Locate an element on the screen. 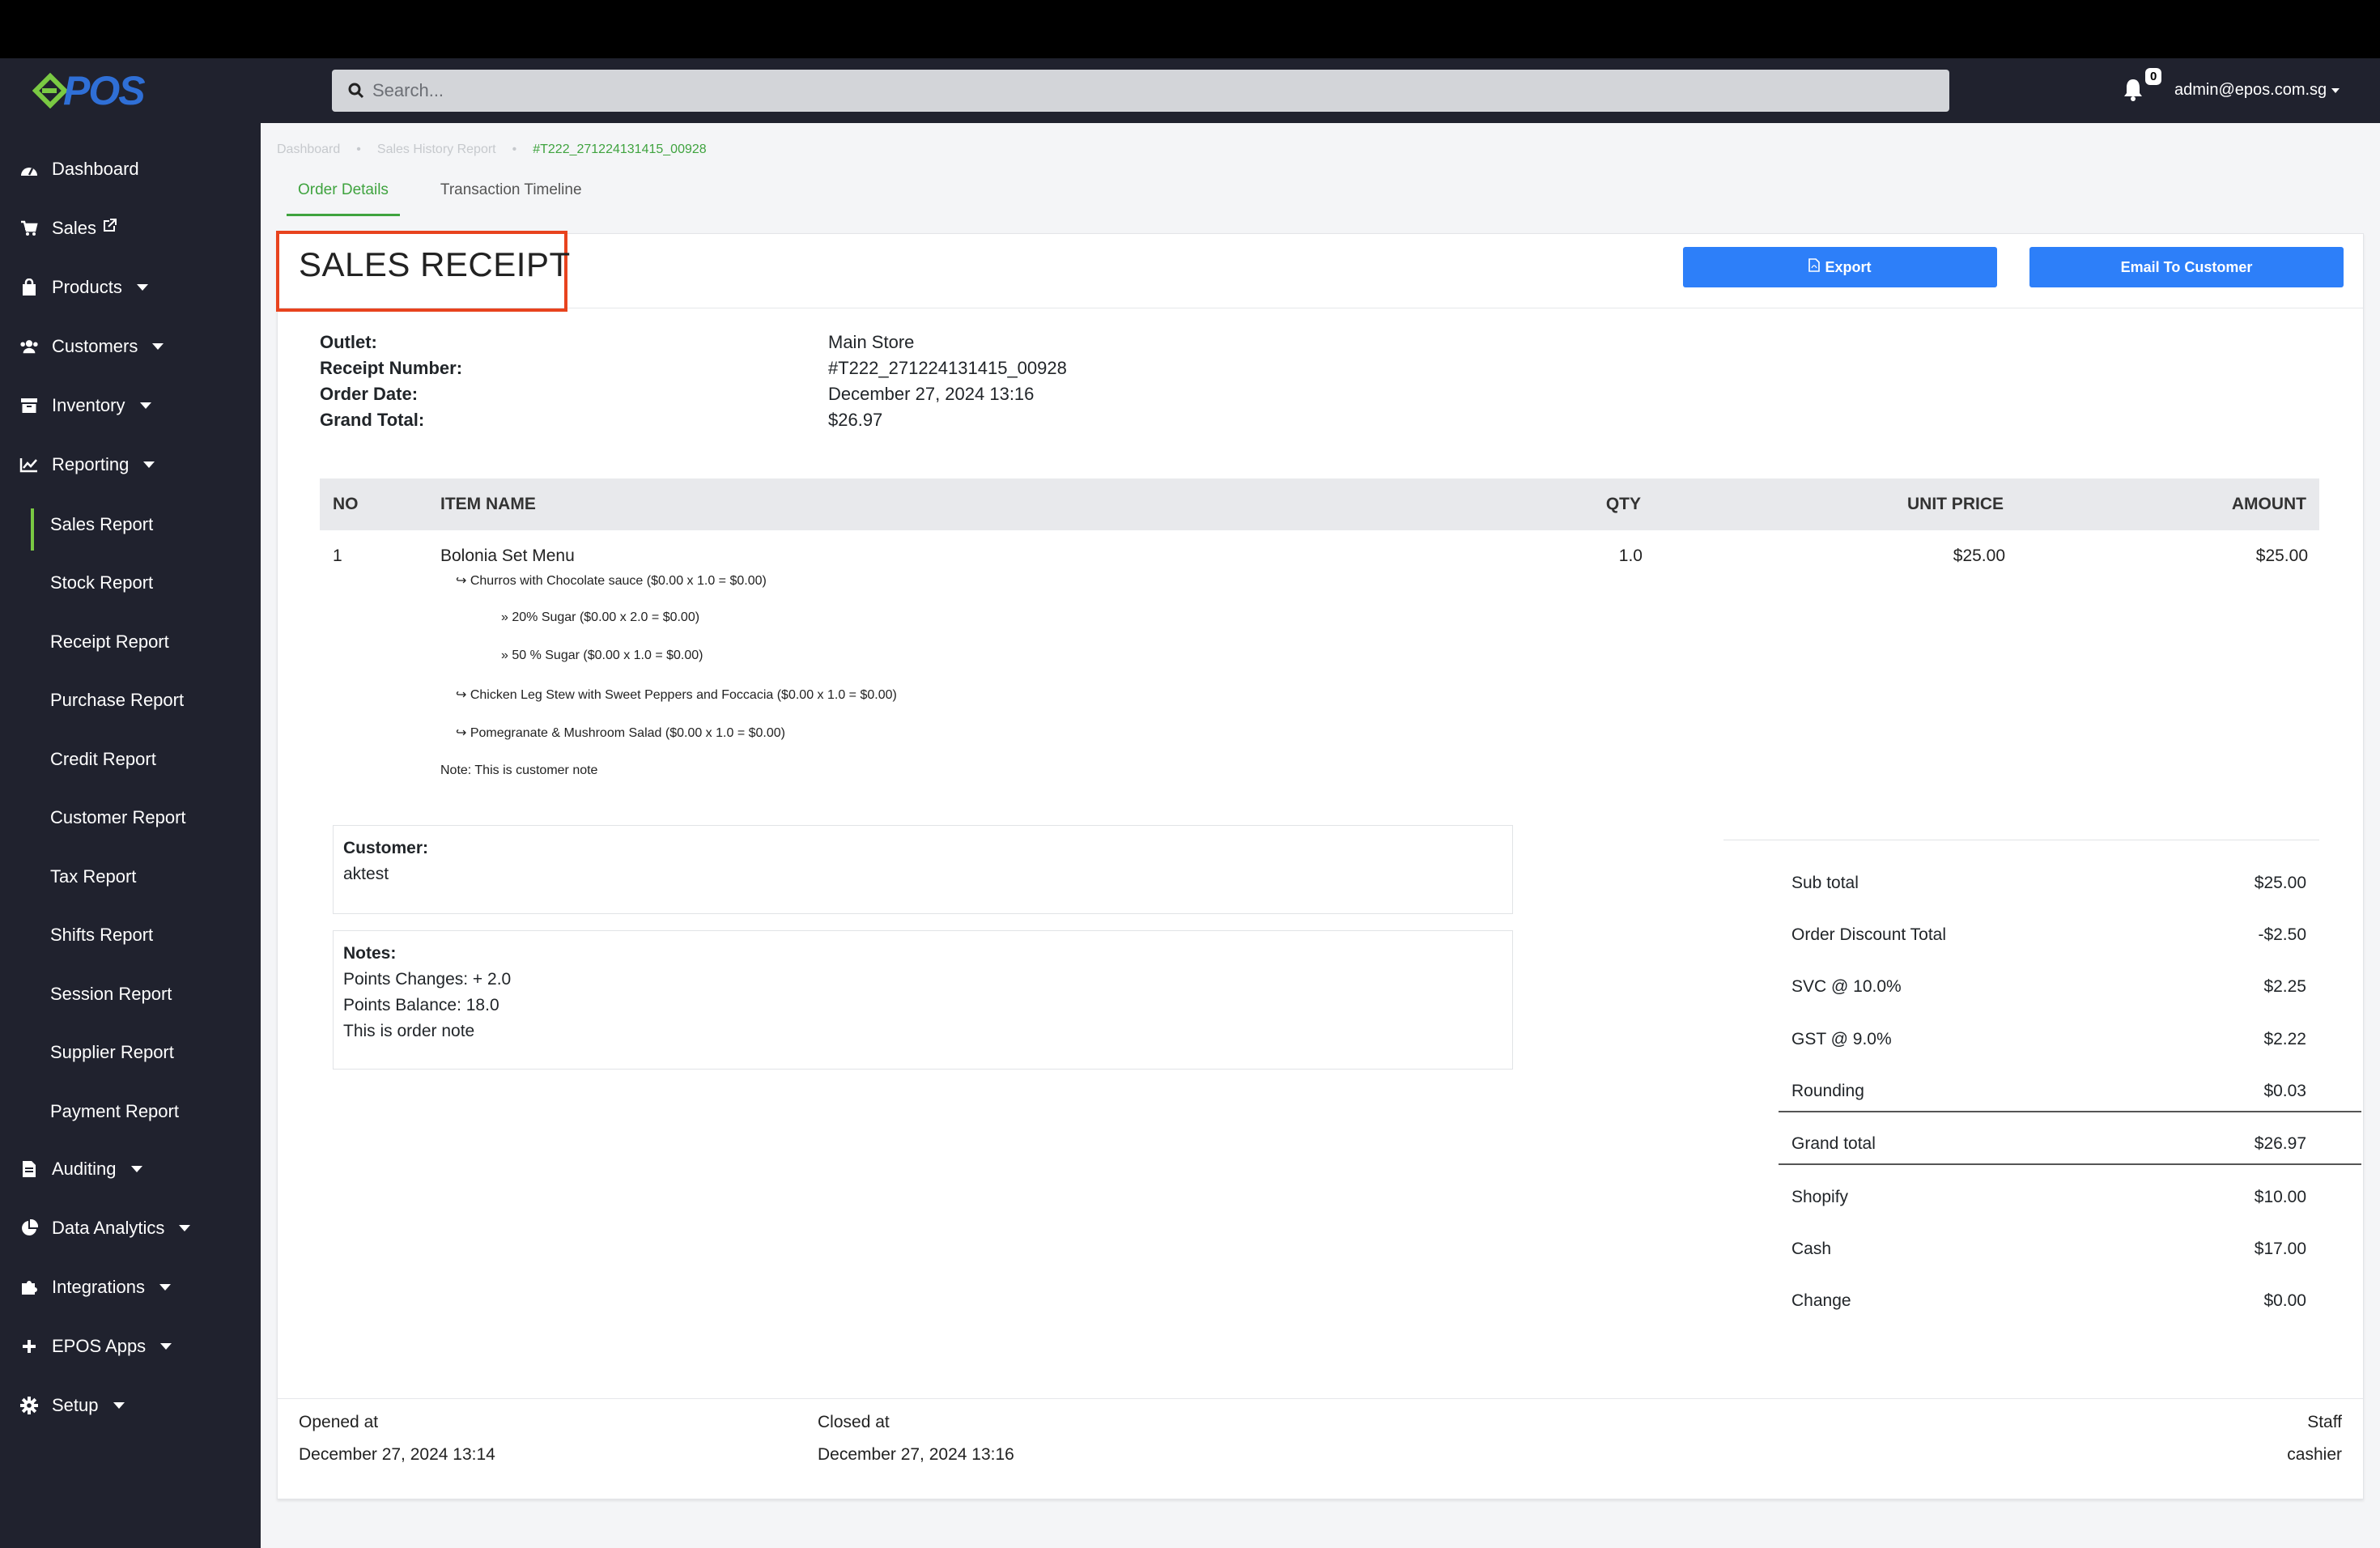 The height and width of the screenshot is (1548, 2380). item-note: Note: This is customer note is located at coordinates (519, 770).